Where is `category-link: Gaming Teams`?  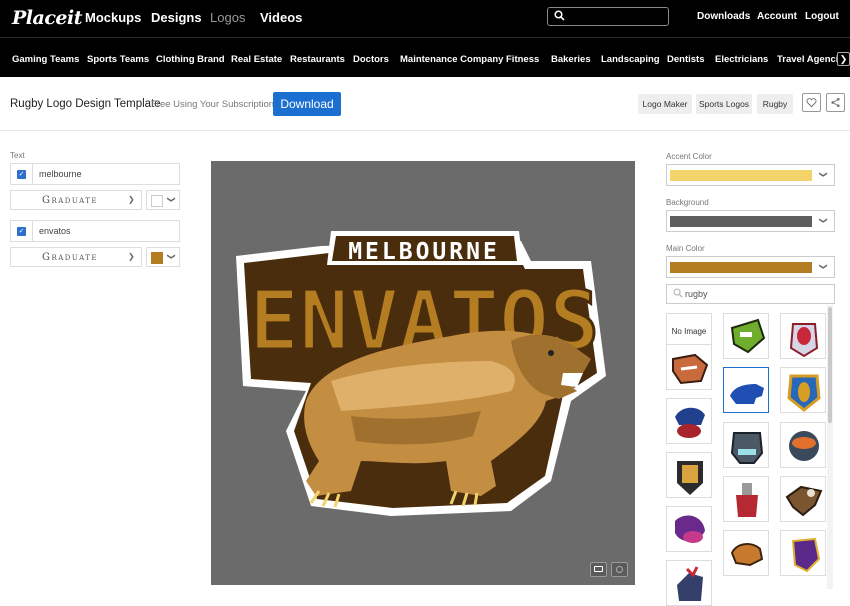
category-link: Gaming Teams is located at coordinates (45, 59).